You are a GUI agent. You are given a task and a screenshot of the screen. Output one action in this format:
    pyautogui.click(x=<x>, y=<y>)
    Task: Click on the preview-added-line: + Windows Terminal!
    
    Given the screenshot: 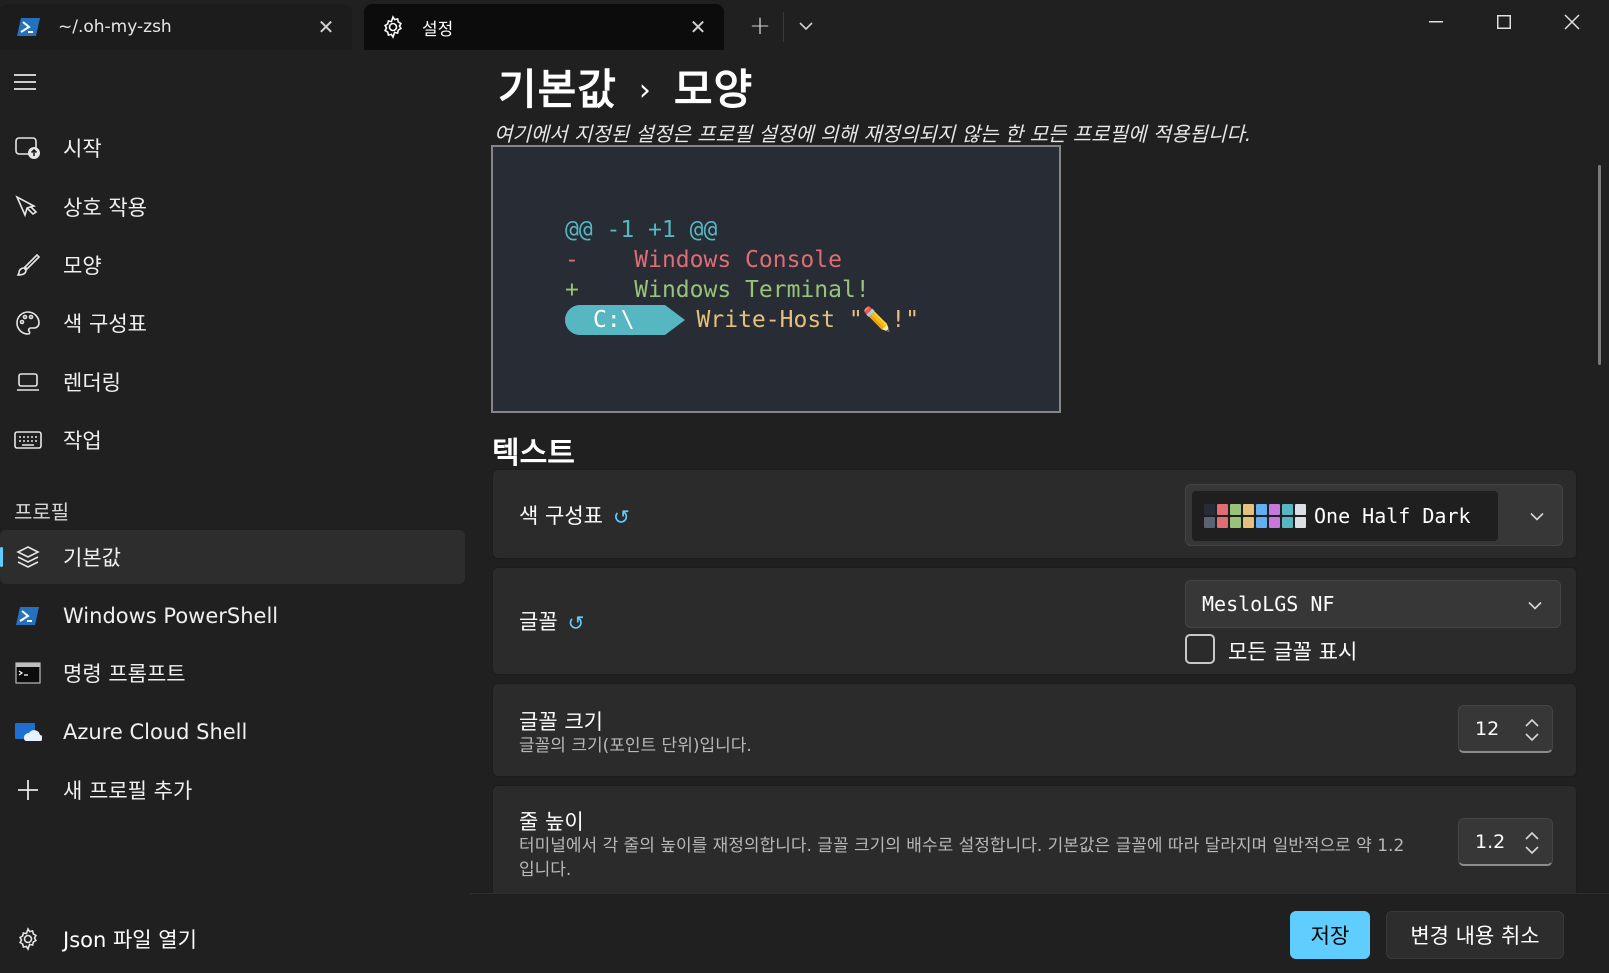 What is the action you would take?
    pyautogui.click(x=717, y=290)
    